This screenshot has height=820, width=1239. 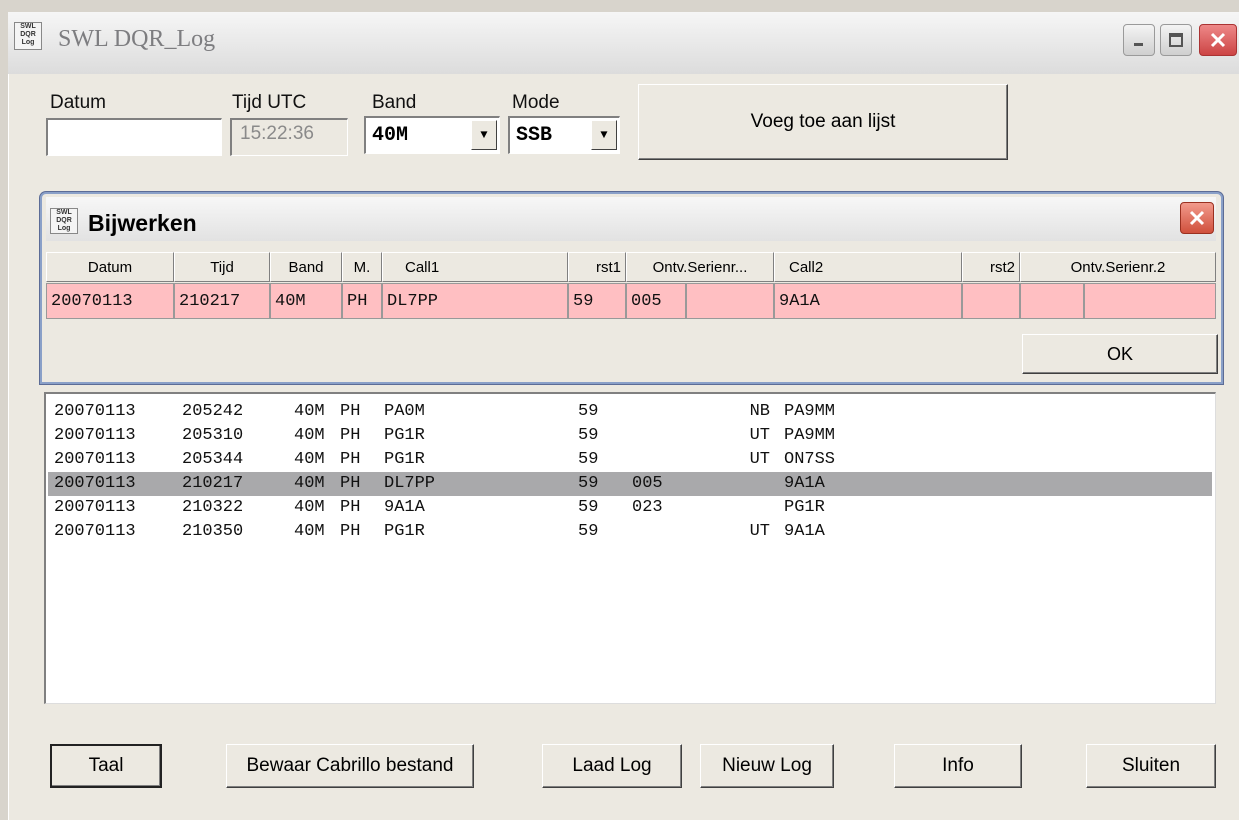 What do you see at coordinates (394, 102) in the screenshot?
I see `band-label: Band` at bounding box center [394, 102].